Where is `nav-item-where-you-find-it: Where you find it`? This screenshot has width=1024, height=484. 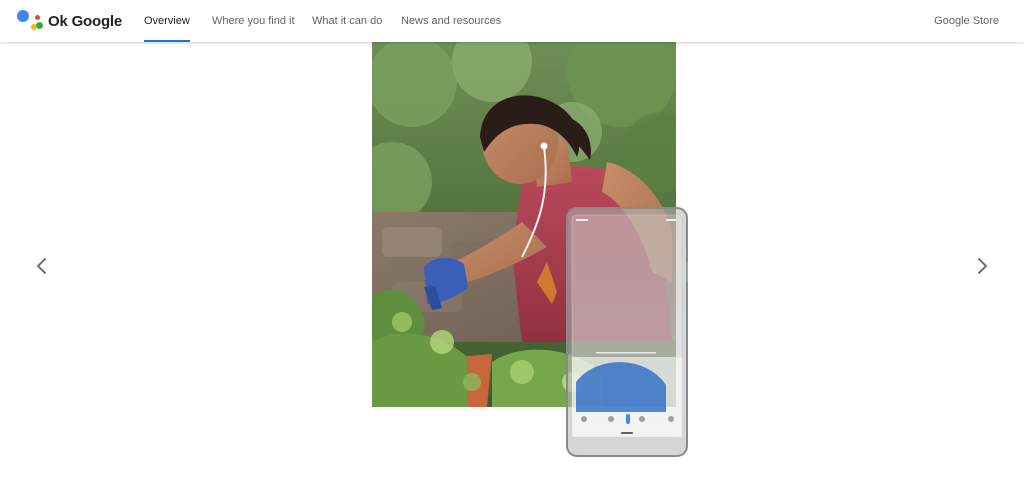 nav-item-where-you-find-it: Where you find it is located at coordinates (253, 21).